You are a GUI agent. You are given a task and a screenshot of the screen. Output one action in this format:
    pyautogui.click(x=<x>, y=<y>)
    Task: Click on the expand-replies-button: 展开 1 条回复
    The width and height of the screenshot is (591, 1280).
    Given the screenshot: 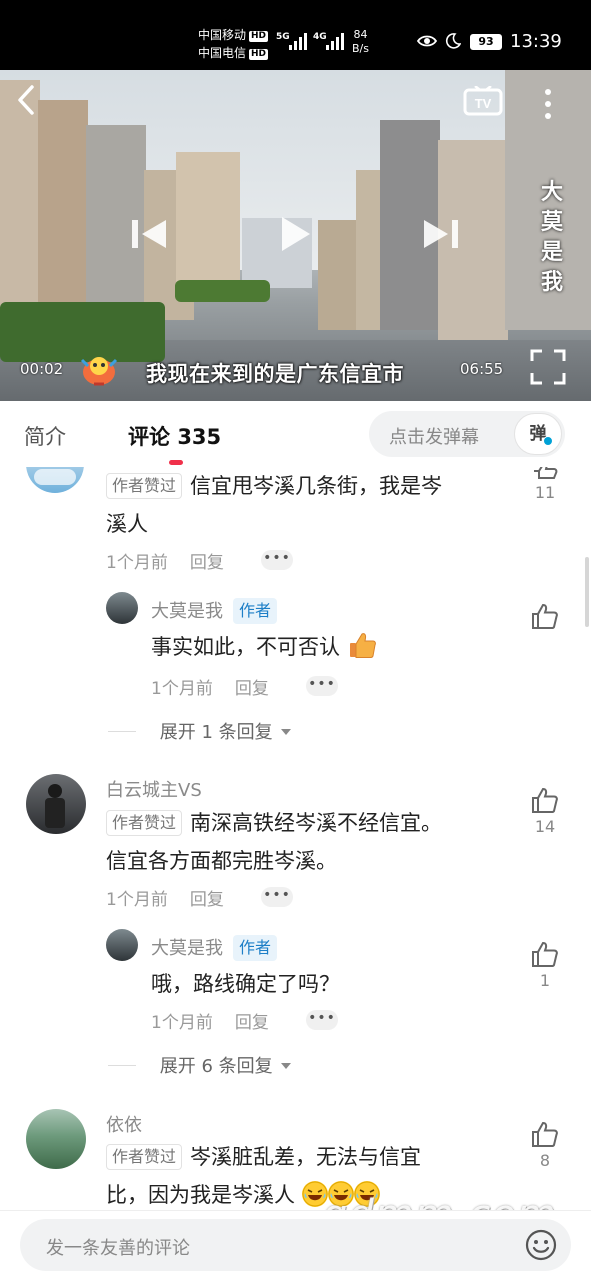 What is the action you would take?
    pyautogui.click(x=199, y=731)
    